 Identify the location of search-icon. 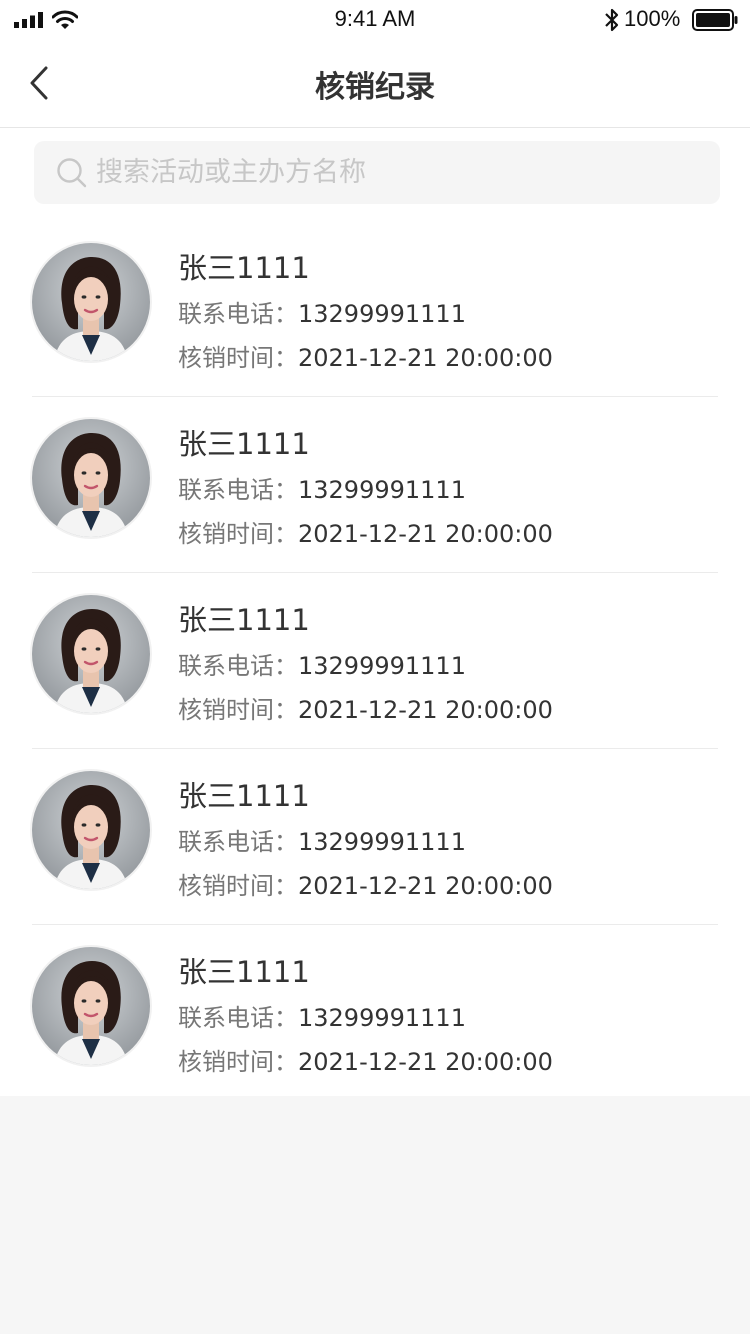
(72, 173).